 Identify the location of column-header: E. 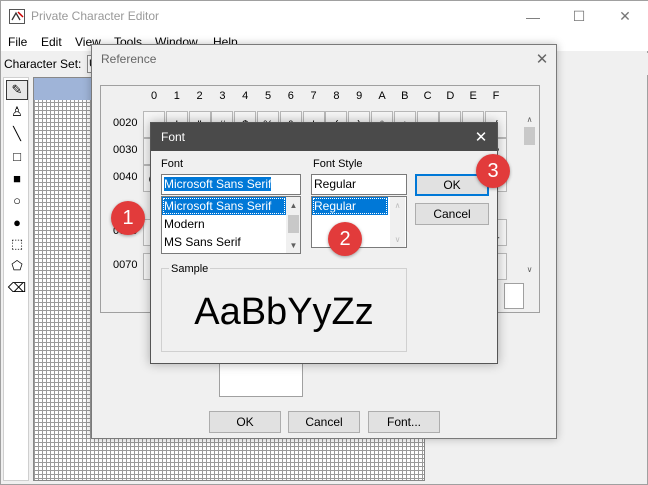
(473, 96).